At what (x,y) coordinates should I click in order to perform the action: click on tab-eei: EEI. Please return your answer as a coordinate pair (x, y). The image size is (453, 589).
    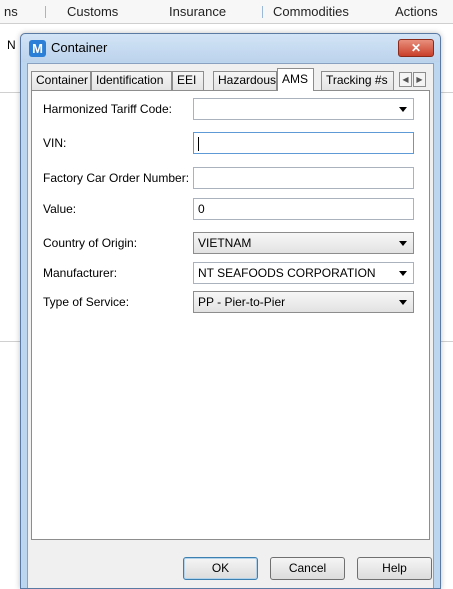
    Looking at the image, I should click on (188, 80).